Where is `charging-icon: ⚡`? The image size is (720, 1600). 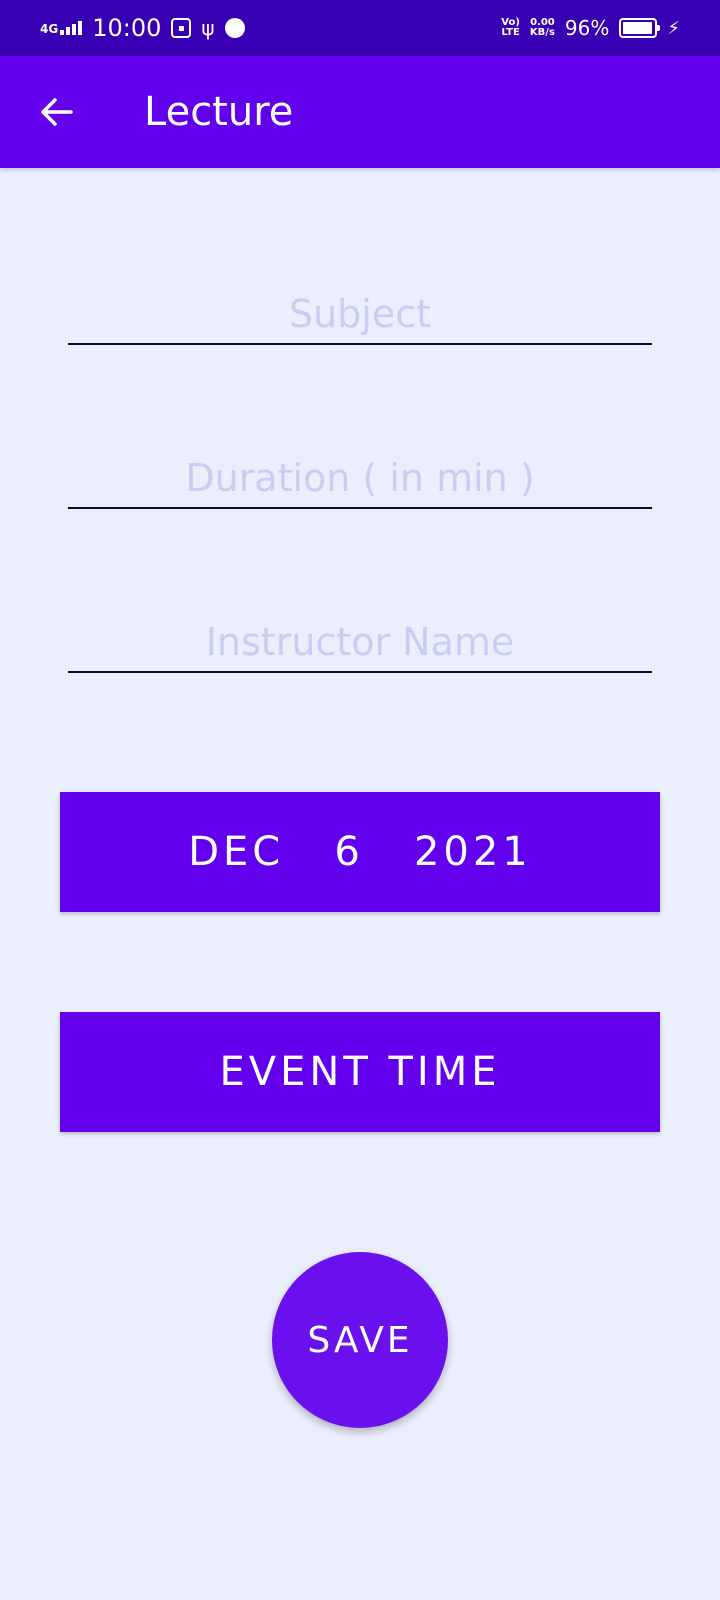
charging-icon: ⚡ is located at coordinates (673, 28).